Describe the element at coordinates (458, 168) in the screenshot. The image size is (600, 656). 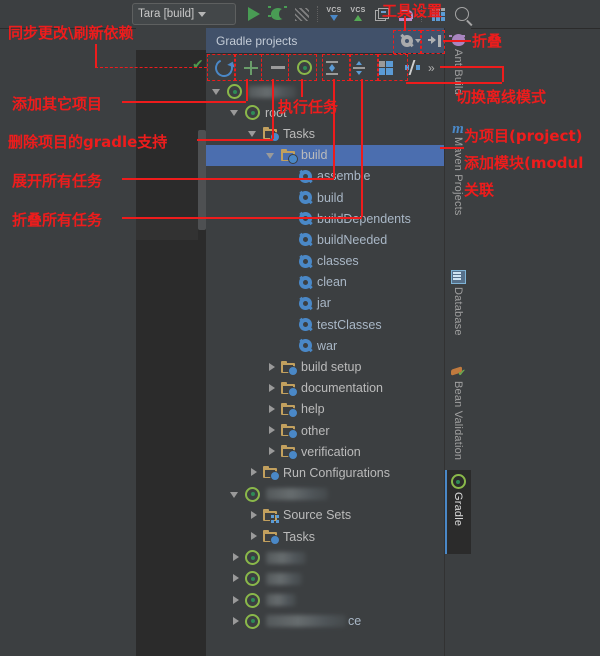
I see `tab-maven-projects: m Maven Projects` at that location.